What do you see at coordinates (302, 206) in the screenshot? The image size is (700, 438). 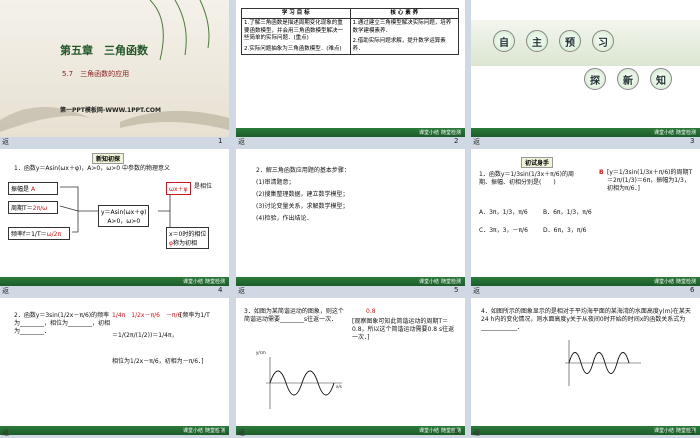 I see `step-3: (3)讨论变量关系，求解数学模型；` at bounding box center [302, 206].